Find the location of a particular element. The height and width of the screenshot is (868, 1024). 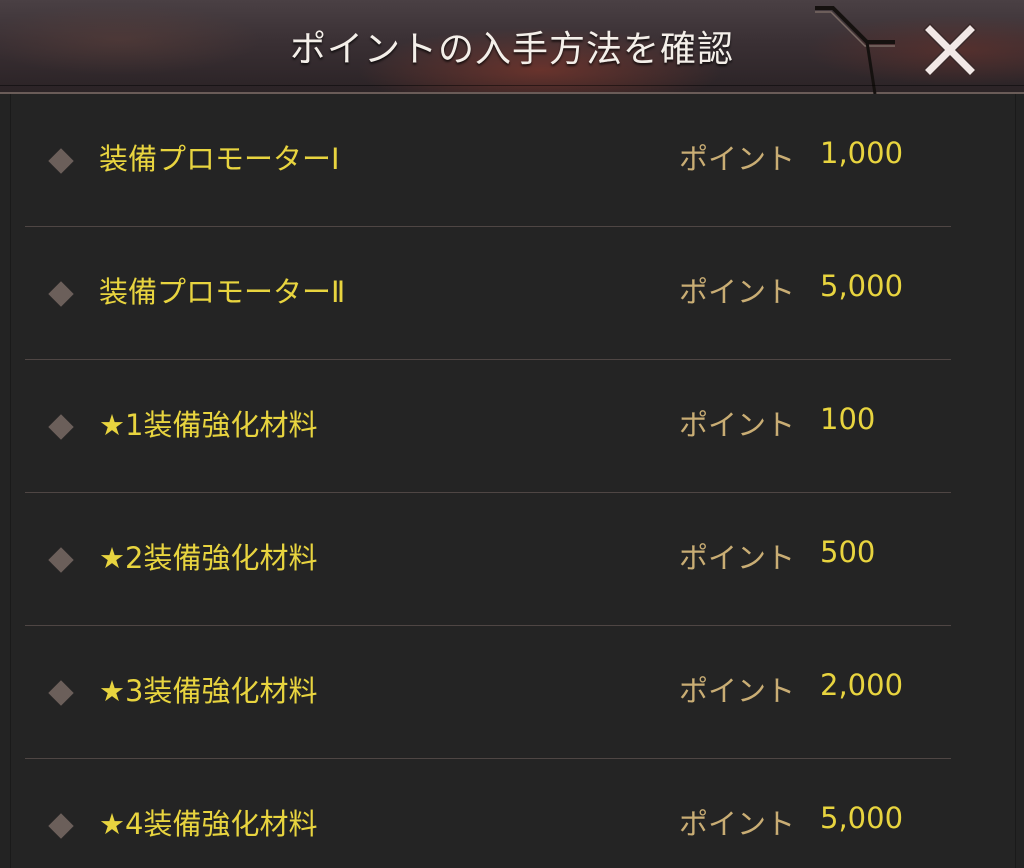

item-name: 装備プロモーターⅡ is located at coordinates (222, 292).